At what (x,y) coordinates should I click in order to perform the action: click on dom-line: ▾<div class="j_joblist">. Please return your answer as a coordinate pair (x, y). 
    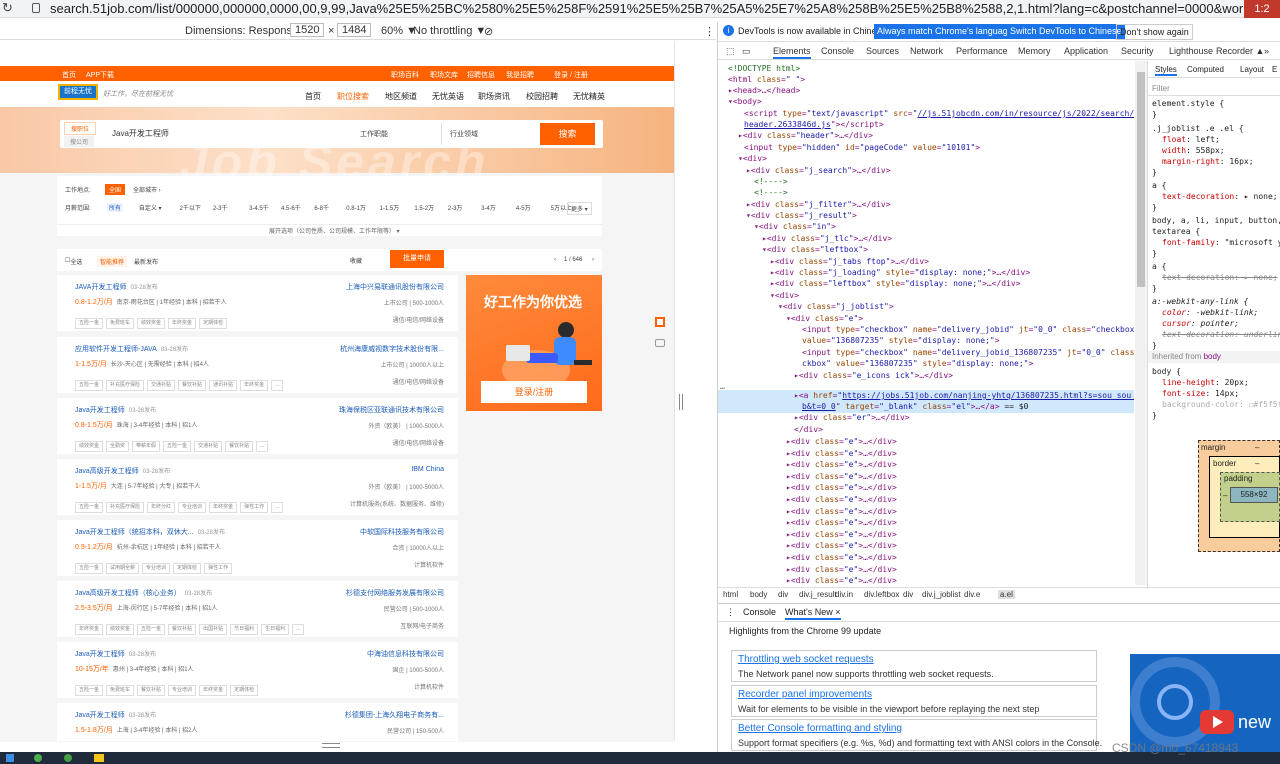
    Looking at the image, I should click on (836, 306).